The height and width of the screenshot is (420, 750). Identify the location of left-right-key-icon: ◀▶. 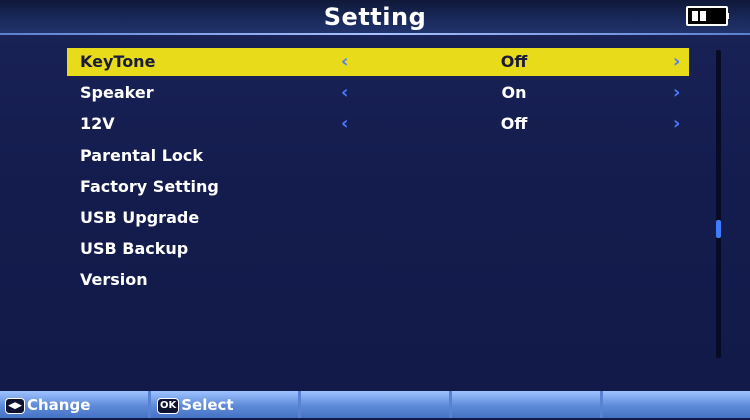
(15, 406).